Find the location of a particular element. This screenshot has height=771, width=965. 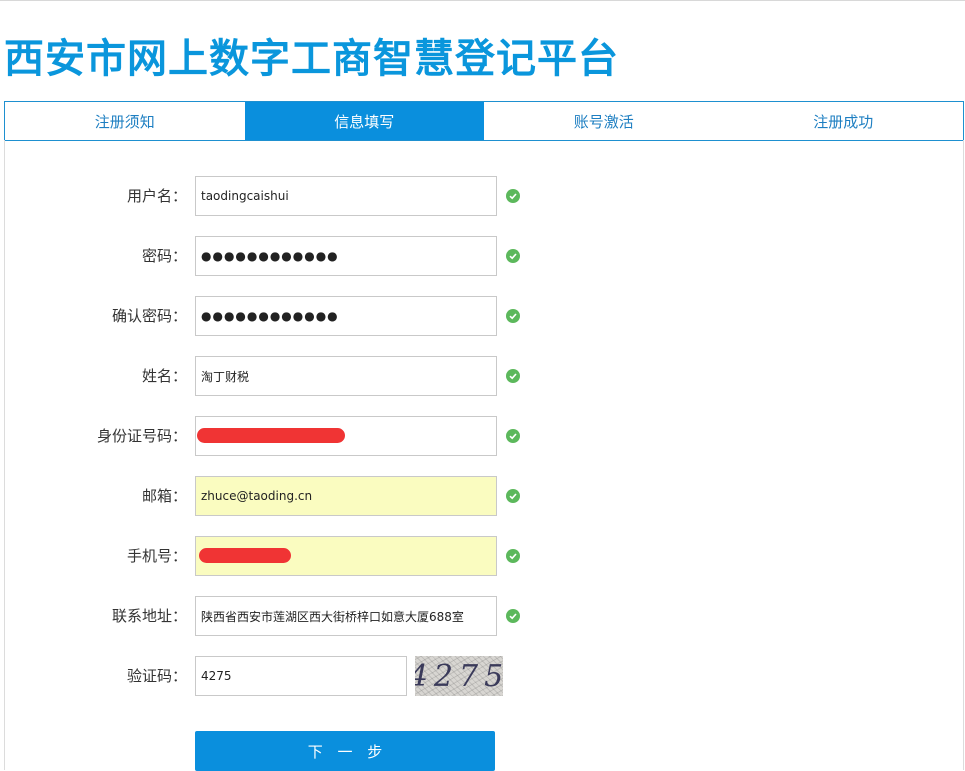

address-label: 联系地址： is located at coordinates (149, 616).